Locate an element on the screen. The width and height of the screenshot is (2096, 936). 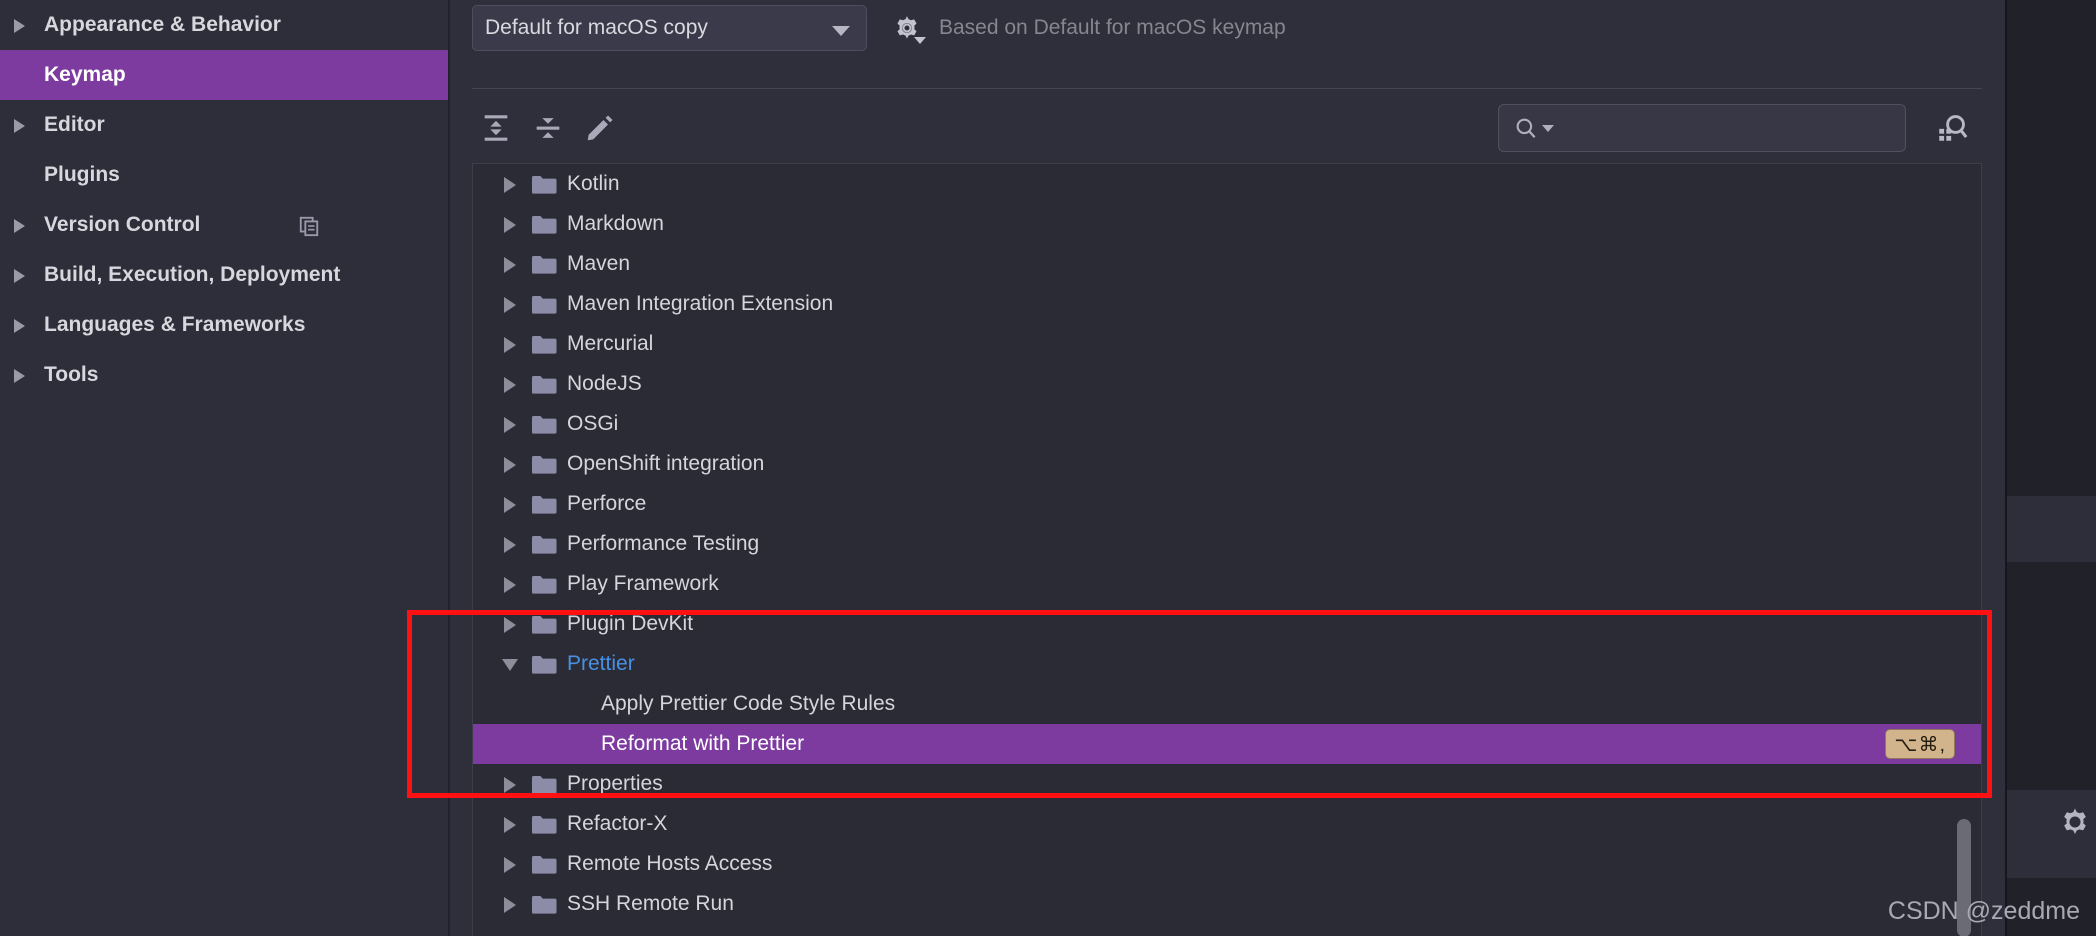
tree-folder-row: Prettier is located at coordinates (1227, 664).